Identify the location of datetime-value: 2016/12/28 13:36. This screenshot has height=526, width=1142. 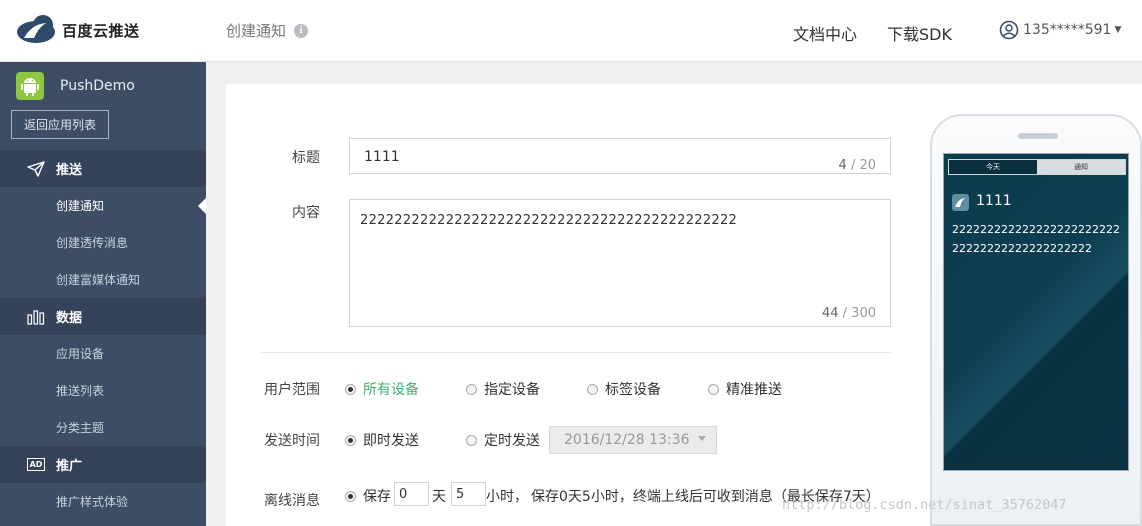
(627, 440).